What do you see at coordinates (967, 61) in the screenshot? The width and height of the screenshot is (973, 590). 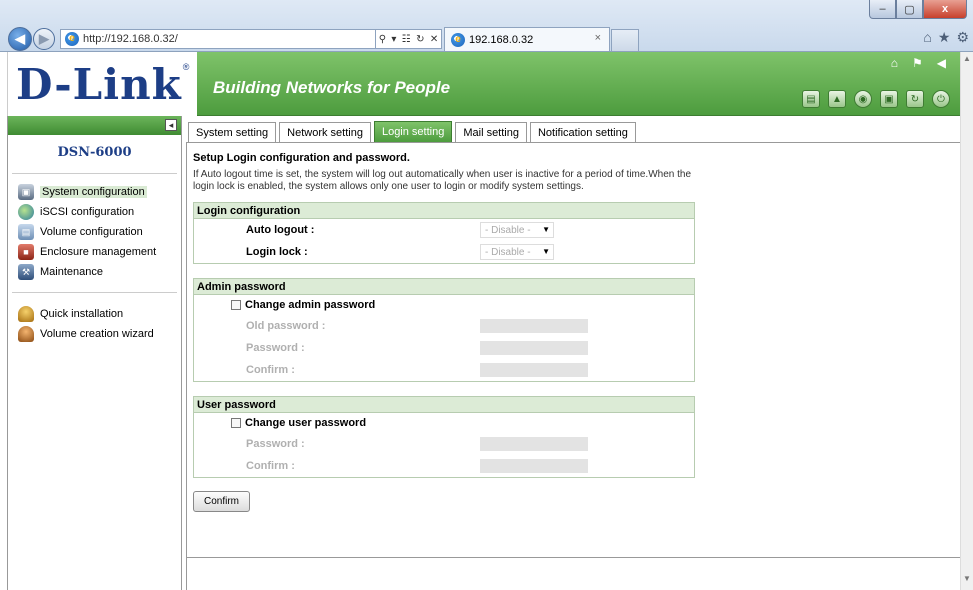 I see `scroll-up-icon: ▲` at bounding box center [967, 61].